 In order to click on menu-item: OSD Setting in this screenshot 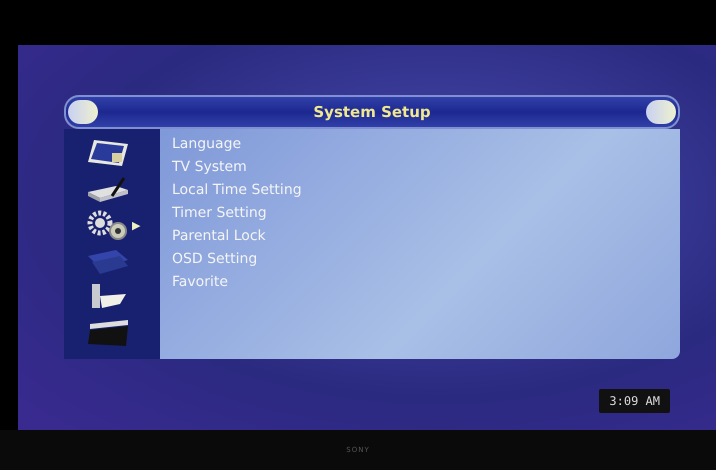, I will do `click(420, 259)`.